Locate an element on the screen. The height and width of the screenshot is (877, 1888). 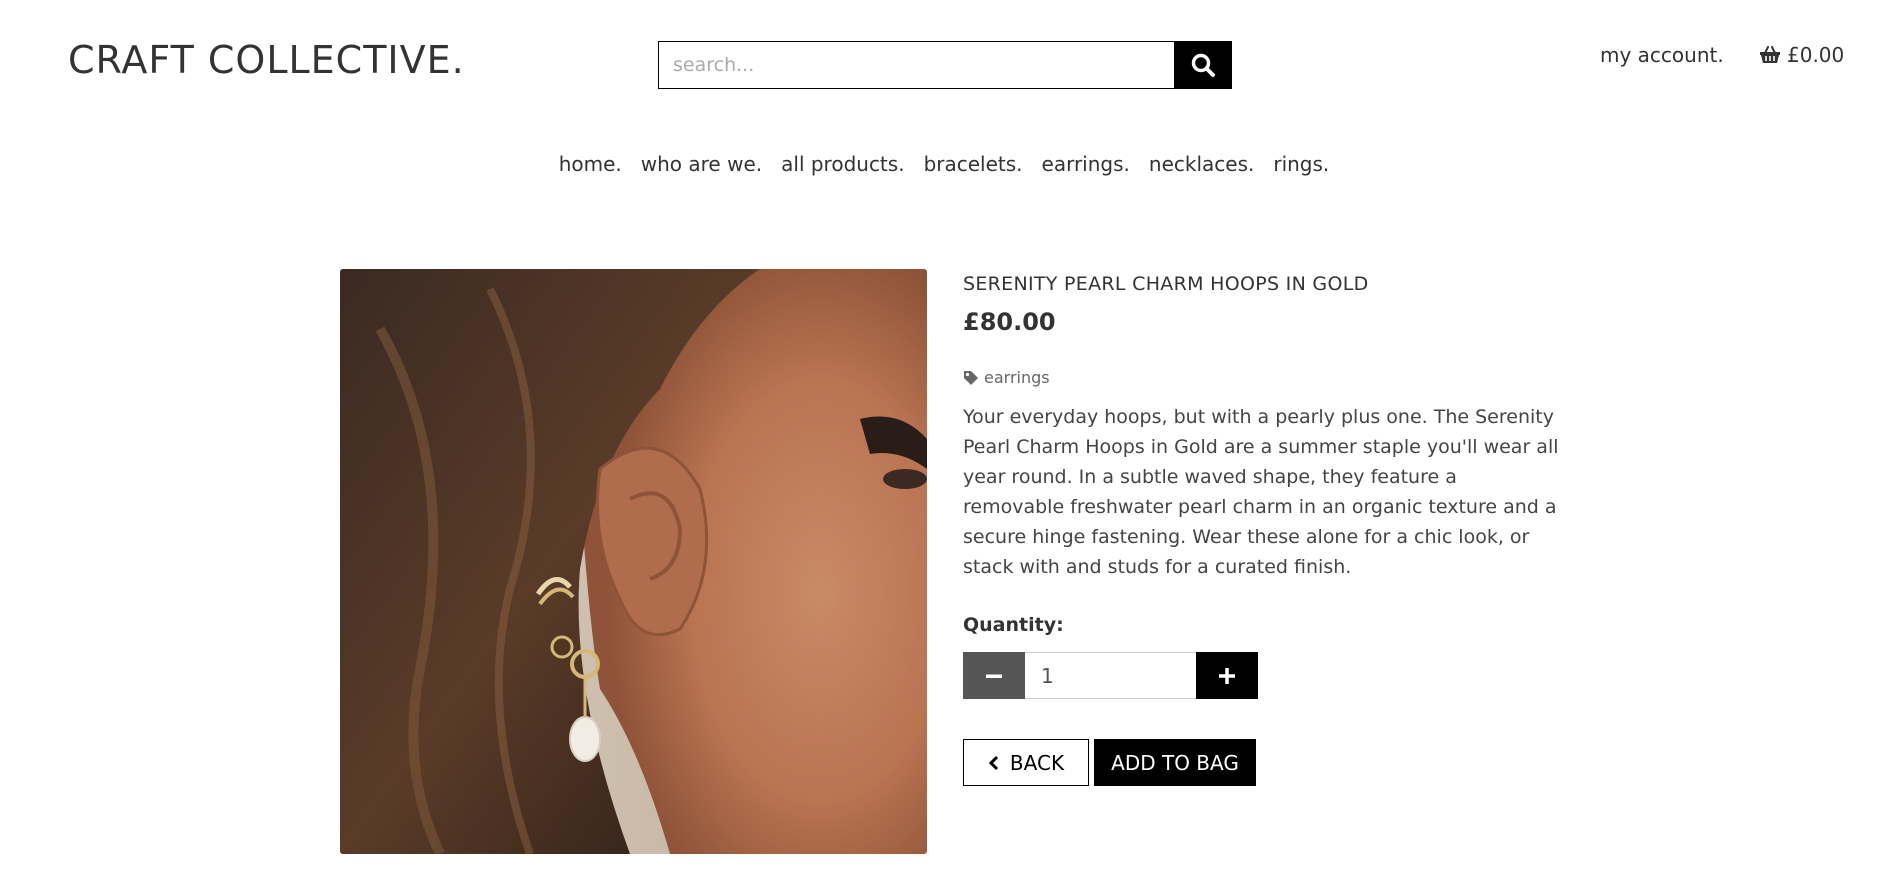
nav-item-rings: rings. is located at coordinates (1301, 164).